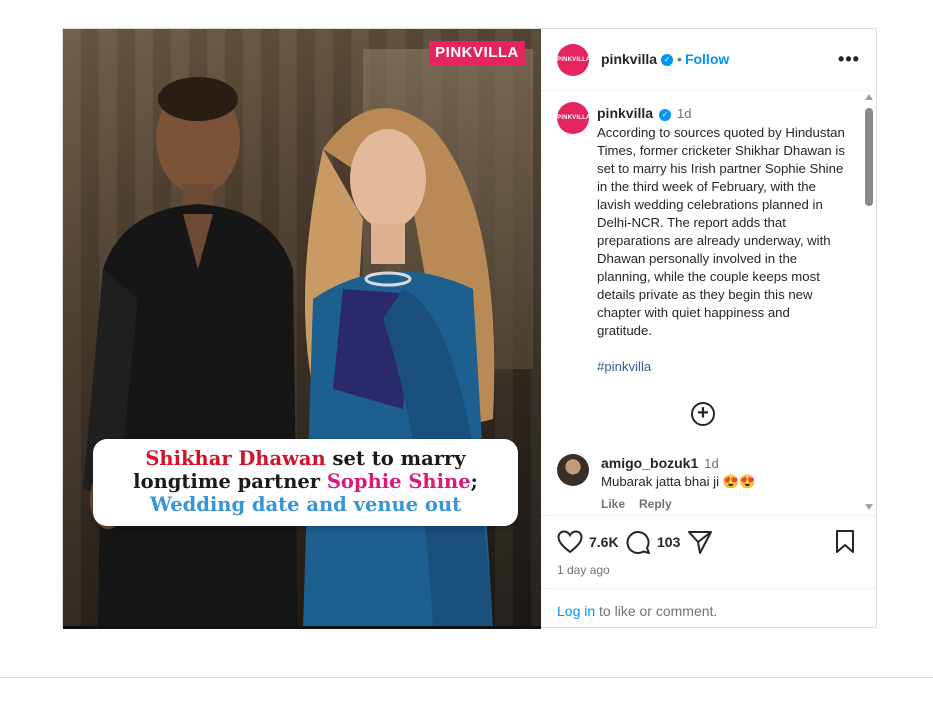 The height and width of the screenshot is (719, 933). Describe the element at coordinates (655, 504) in the screenshot. I see `comment-reply-button: Reply` at that location.